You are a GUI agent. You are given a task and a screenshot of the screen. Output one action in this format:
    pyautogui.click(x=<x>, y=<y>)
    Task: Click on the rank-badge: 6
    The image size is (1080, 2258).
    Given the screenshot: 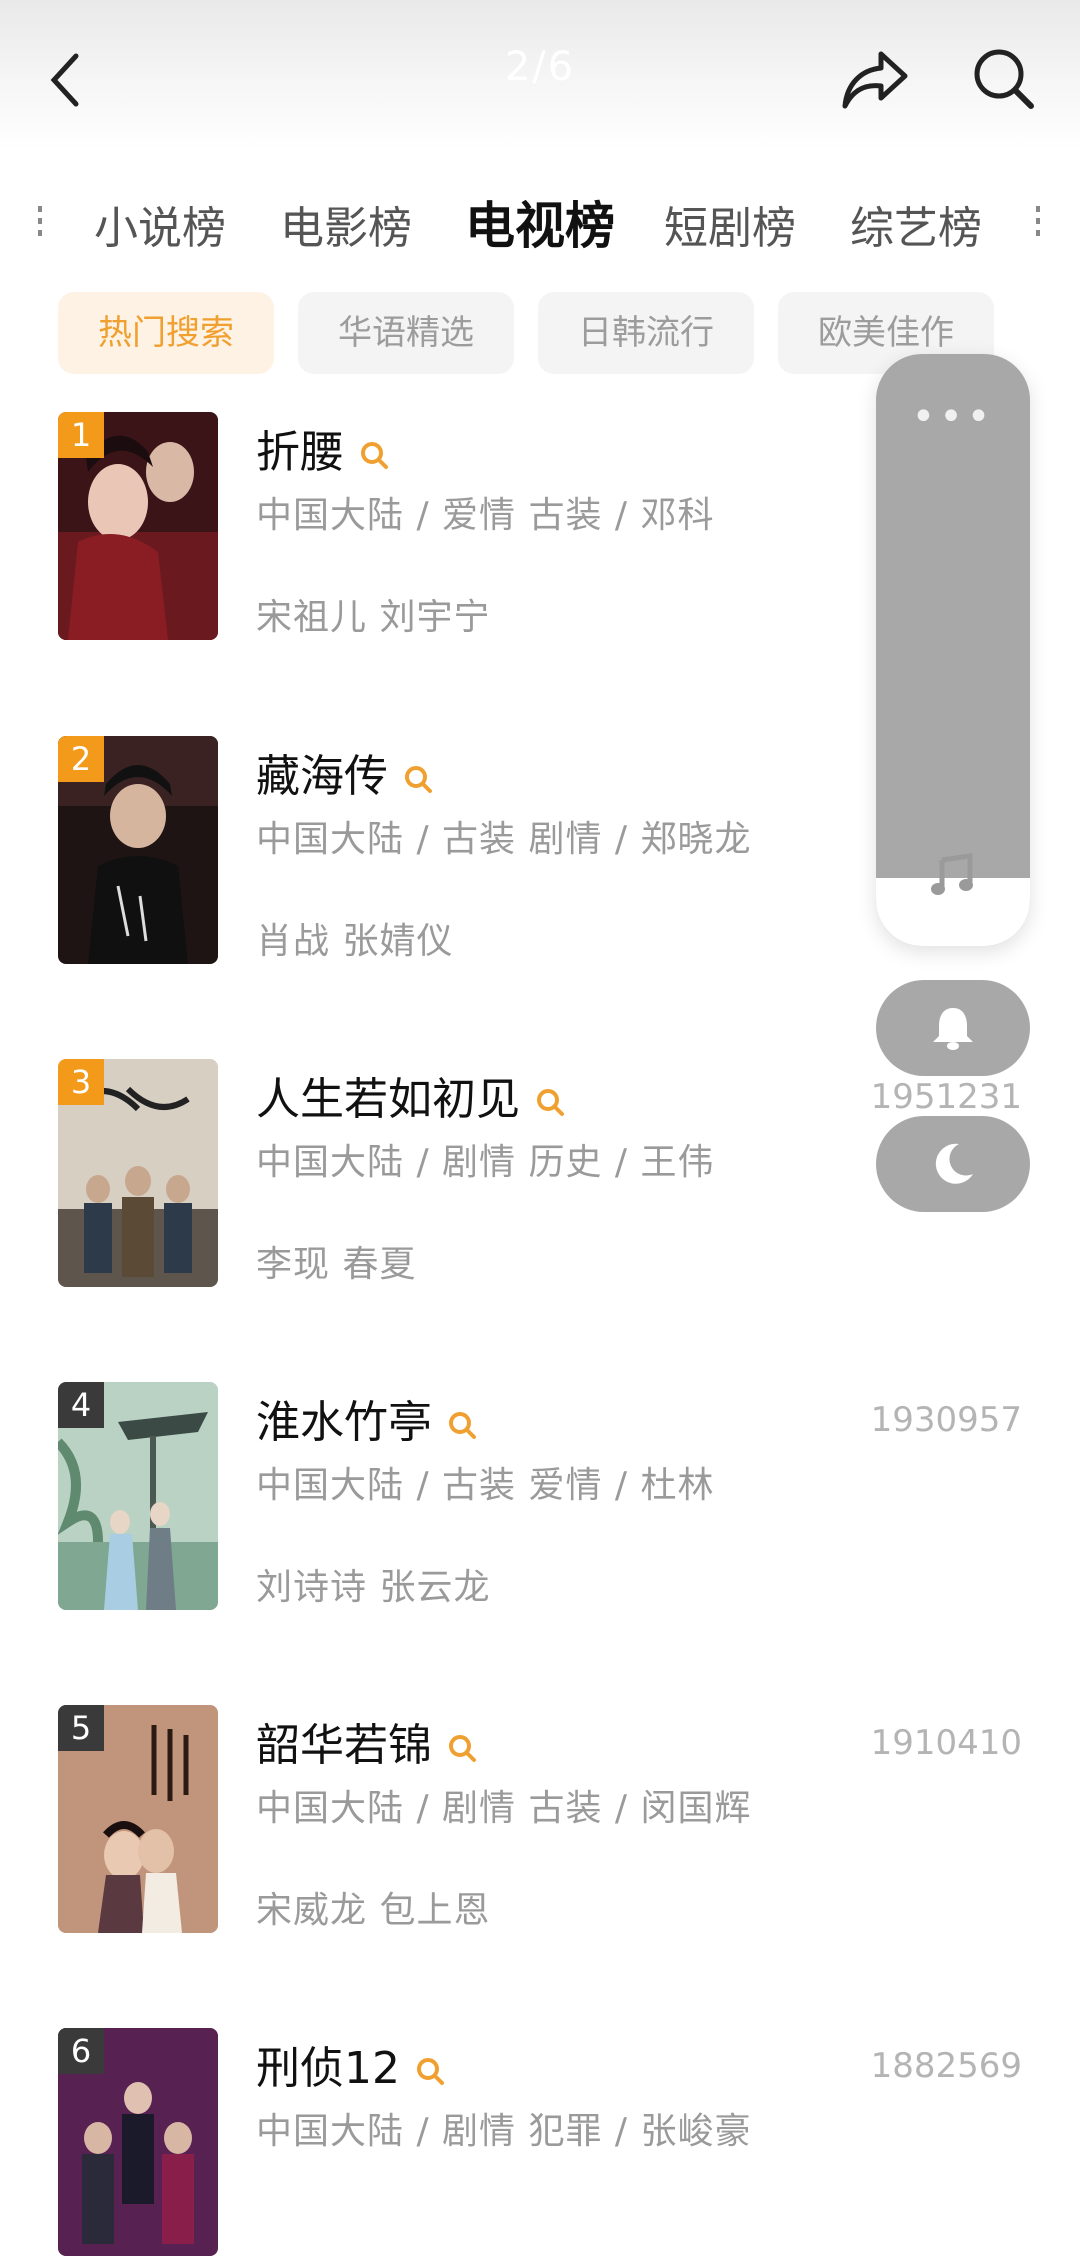 What is the action you would take?
    pyautogui.click(x=81, y=2051)
    